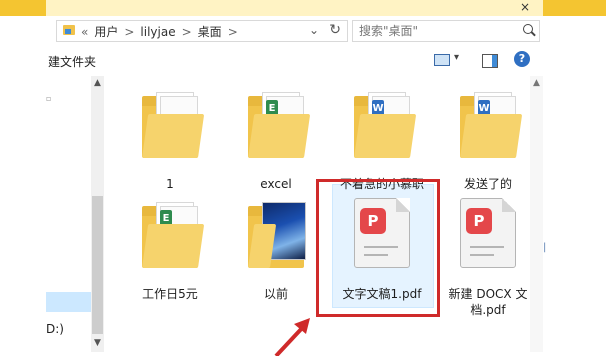 The image size is (606, 356). I want to click on address-dropdown-icon: ⌄, so click(314, 30).